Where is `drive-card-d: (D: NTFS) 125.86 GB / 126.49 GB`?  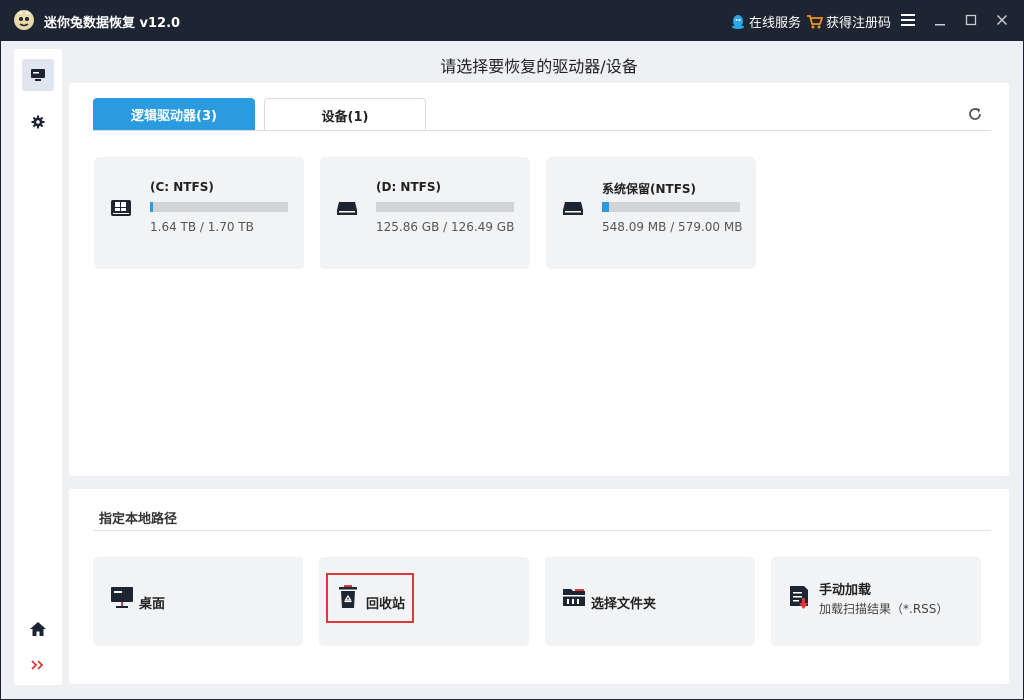 drive-card-d: (D: NTFS) 125.86 GB / 126.49 GB is located at coordinates (425, 213).